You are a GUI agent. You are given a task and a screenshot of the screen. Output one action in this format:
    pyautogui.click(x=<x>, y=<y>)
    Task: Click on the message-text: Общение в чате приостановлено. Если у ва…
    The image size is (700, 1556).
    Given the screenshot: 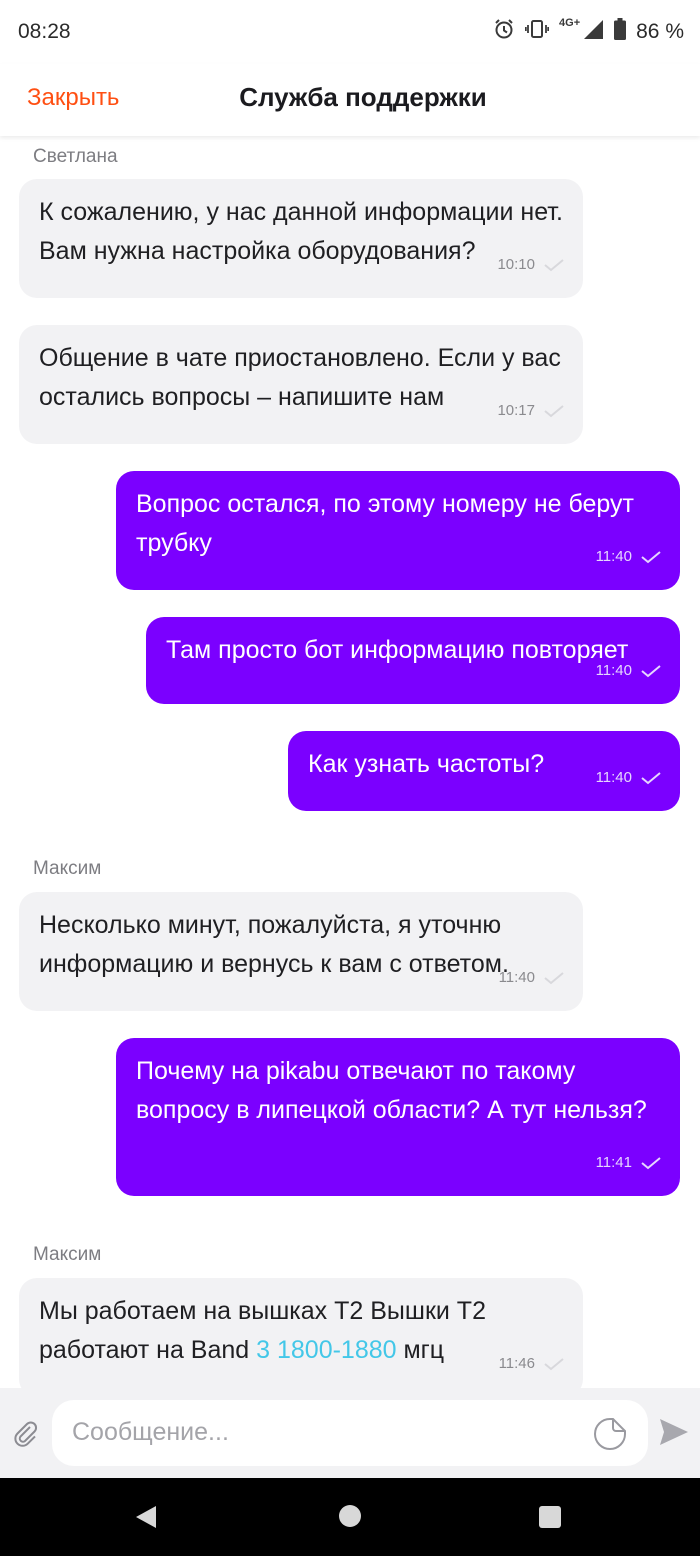 What is the action you would take?
    pyautogui.click(x=300, y=377)
    